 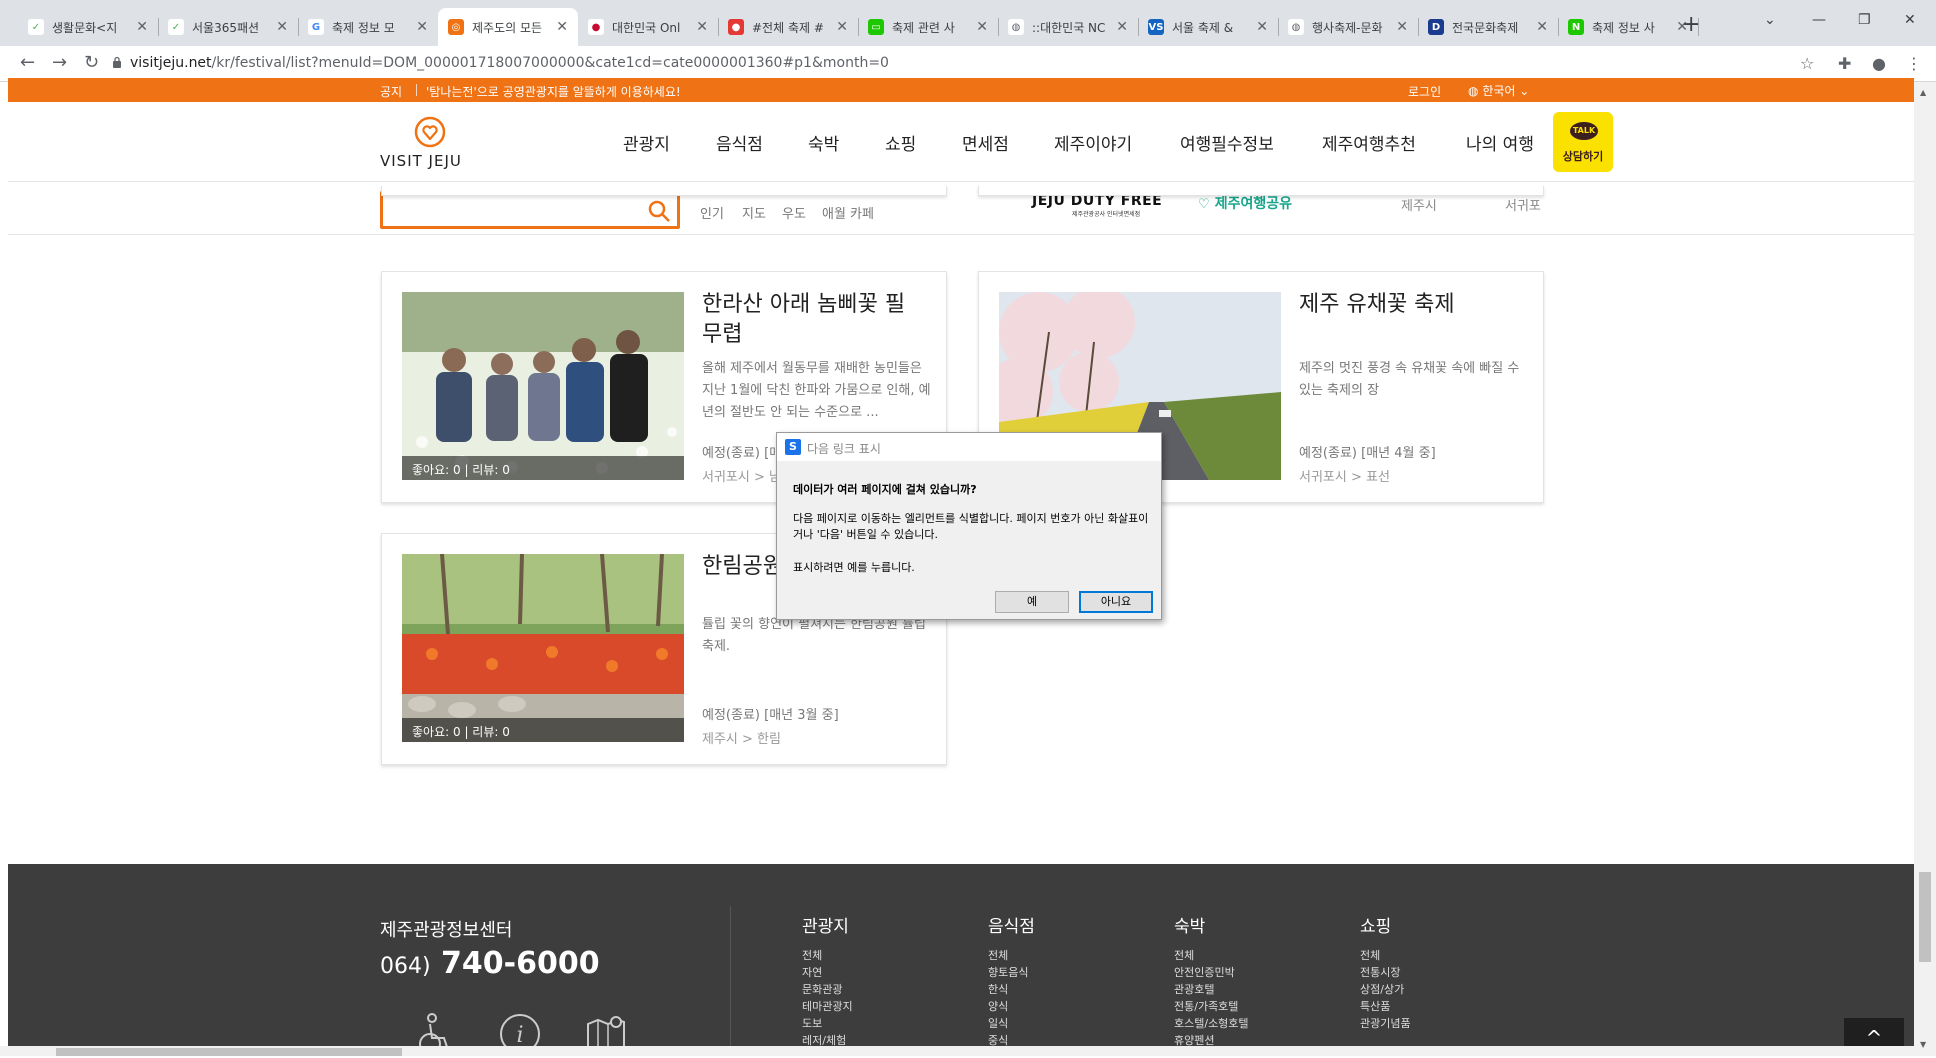 I want to click on nav-menu-item: 제주이야기, so click(x=1093, y=142).